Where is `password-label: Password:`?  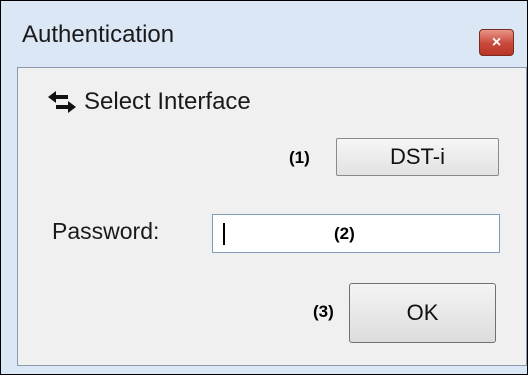
password-label: Password: is located at coordinates (106, 231).